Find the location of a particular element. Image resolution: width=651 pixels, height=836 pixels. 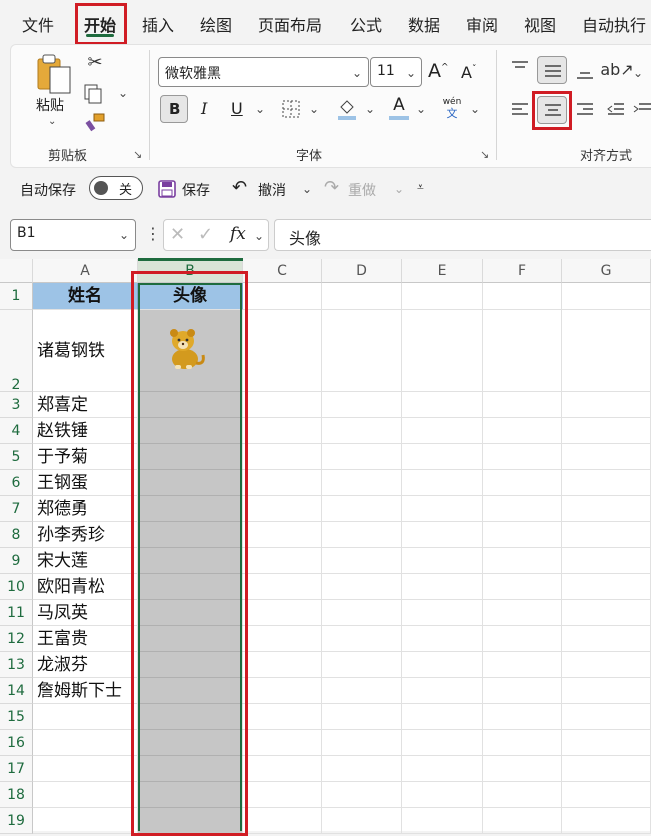

underline-button: U is located at coordinates (237, 108).